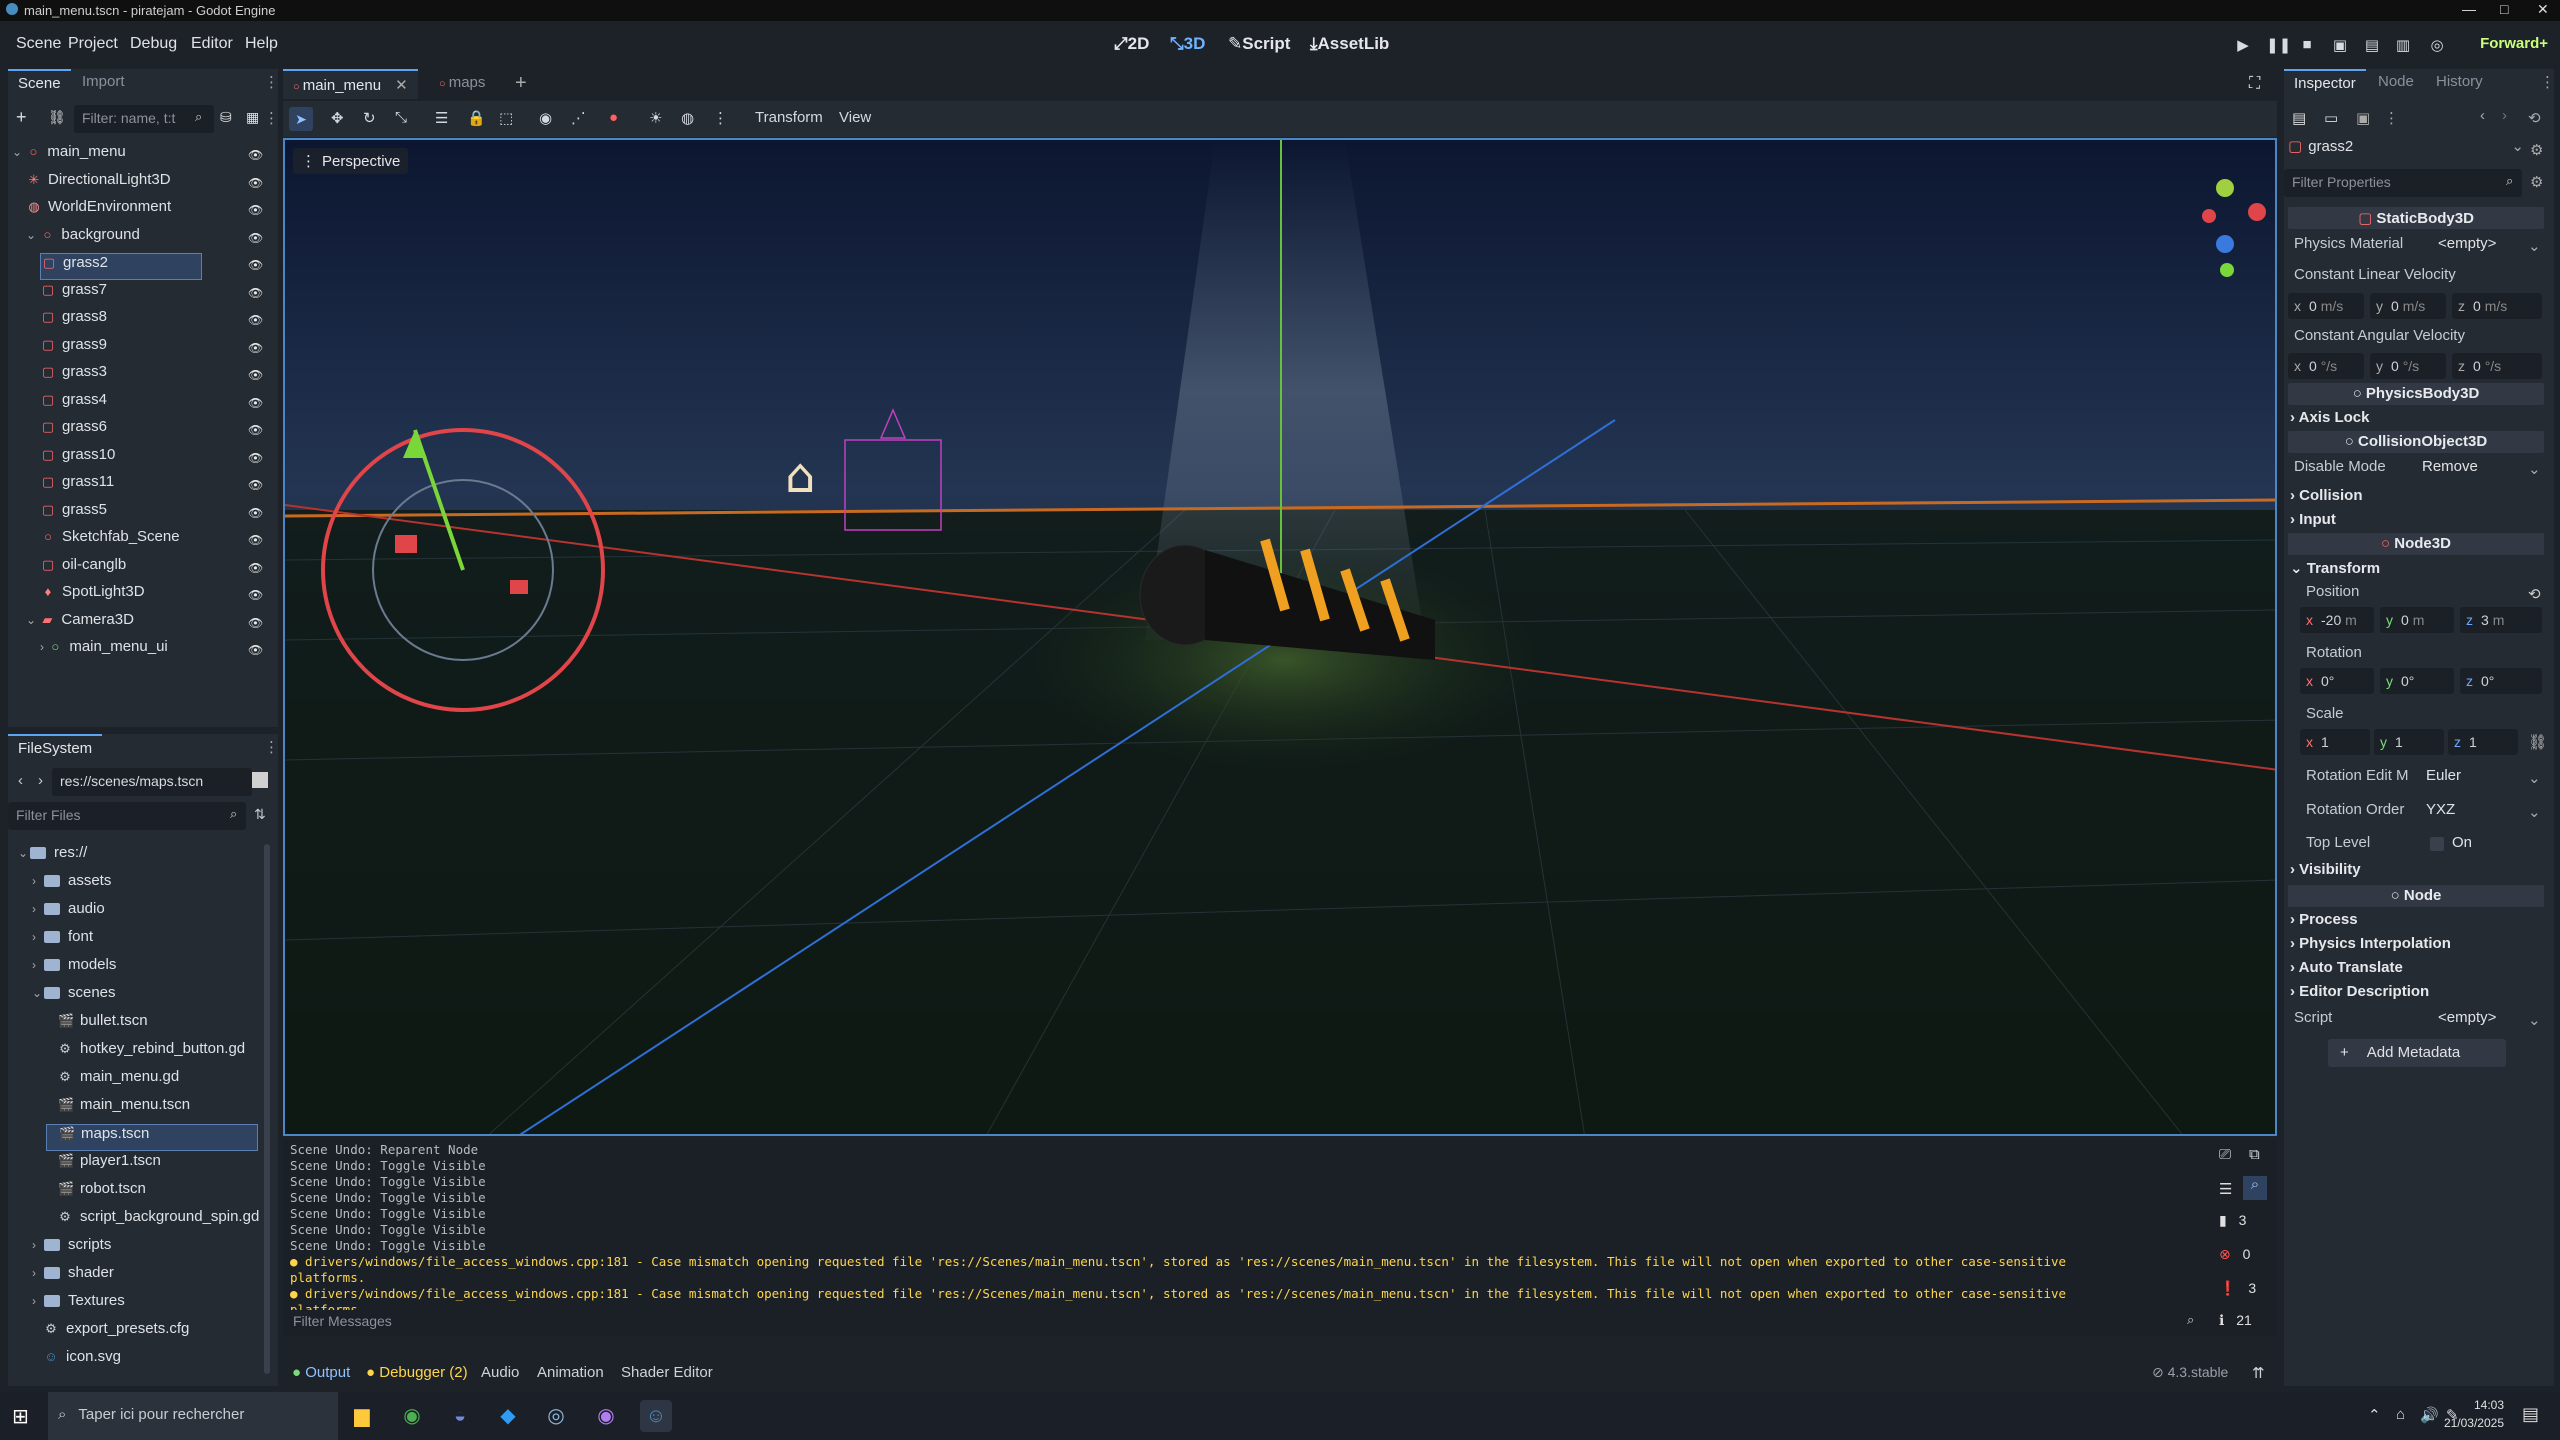 This screenshot has width=2560, height=1440. Describe the element at coordinates (720, 118) in the screenshot. I see `preview-menu-icon: ⋮` at that location.